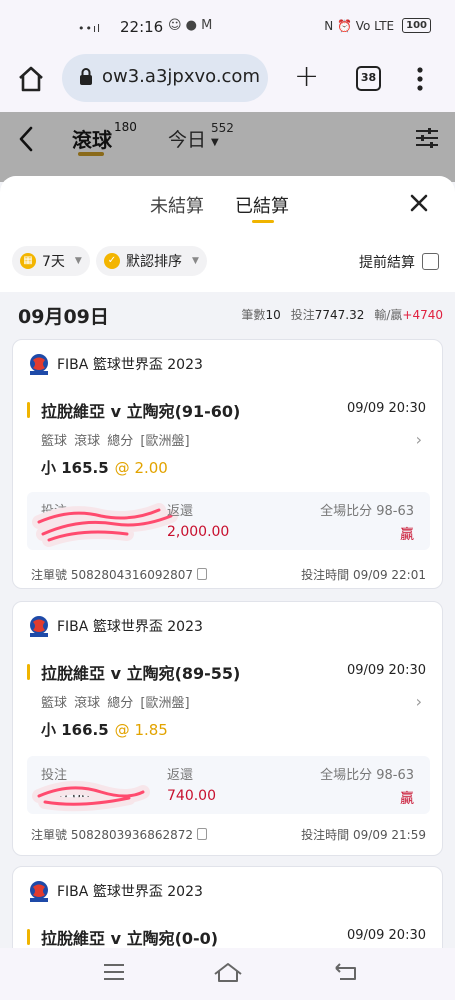  What do you see at coordinates (389, 575) in the screenshot?
I see `bet-time-value: 09/09 22:01` at bounding box center [389, 575].